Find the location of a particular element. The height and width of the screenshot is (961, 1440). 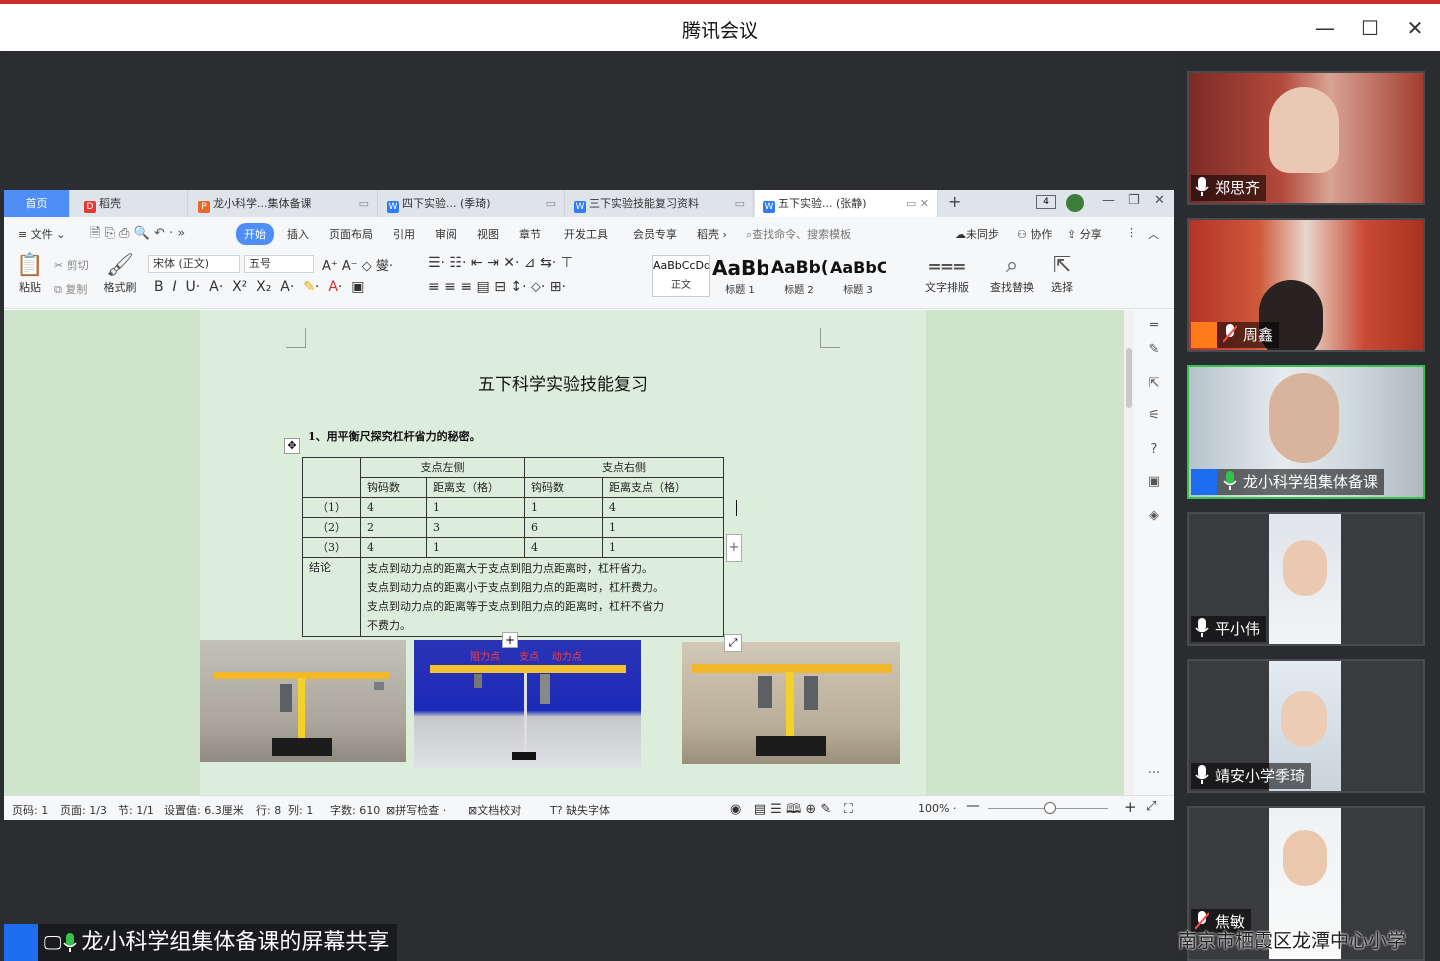

paste-button: 📋 粘贴 is located at coordinates (30, 274).